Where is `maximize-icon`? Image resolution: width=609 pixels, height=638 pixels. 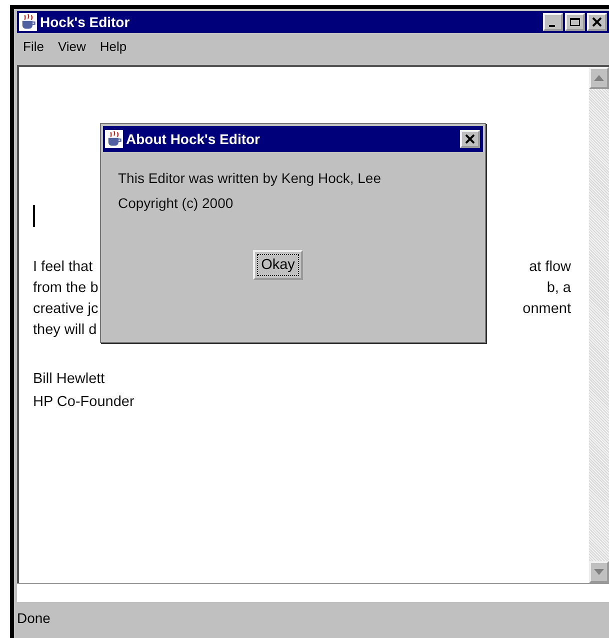 maximize-icon is located at coordinates (575, 22).